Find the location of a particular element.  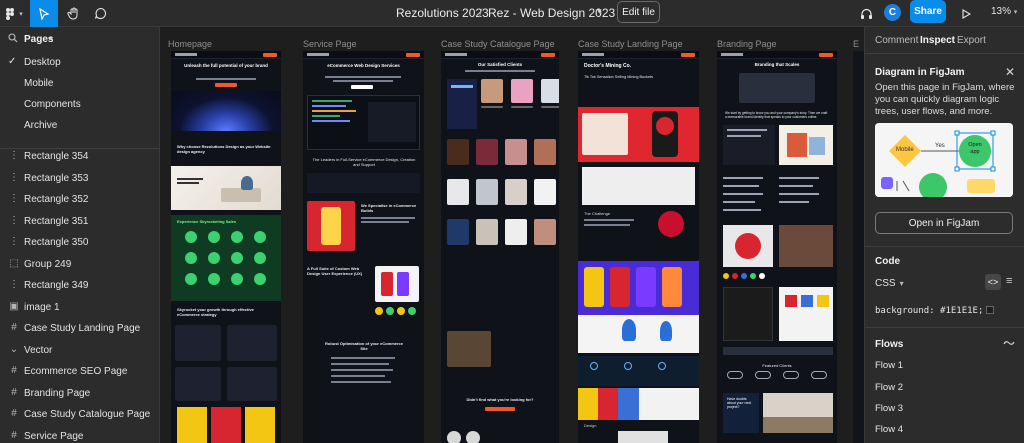

specialise-title: We Specialise in eCommerce Builds is located at coordinates (389, 208).